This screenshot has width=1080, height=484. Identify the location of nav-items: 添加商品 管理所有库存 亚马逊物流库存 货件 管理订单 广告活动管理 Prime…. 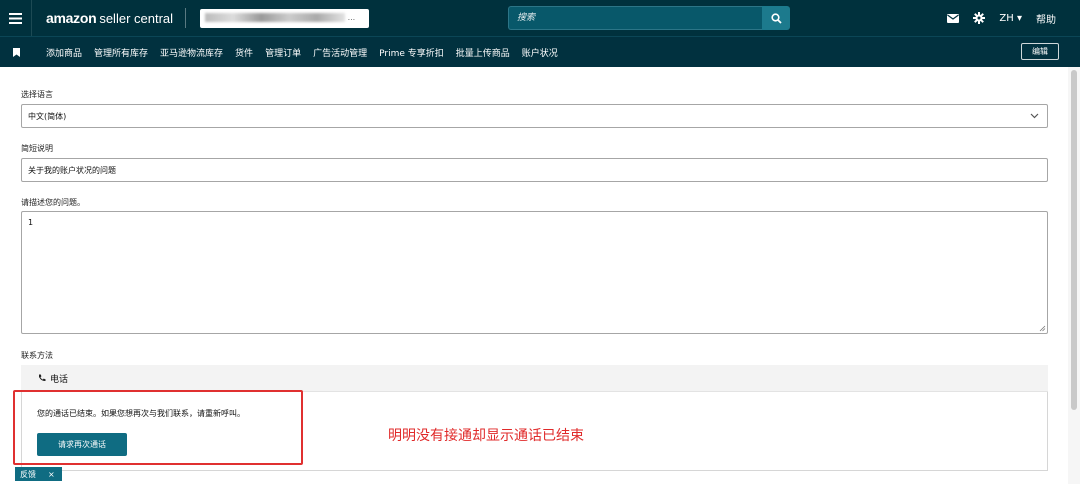
(302, 52).